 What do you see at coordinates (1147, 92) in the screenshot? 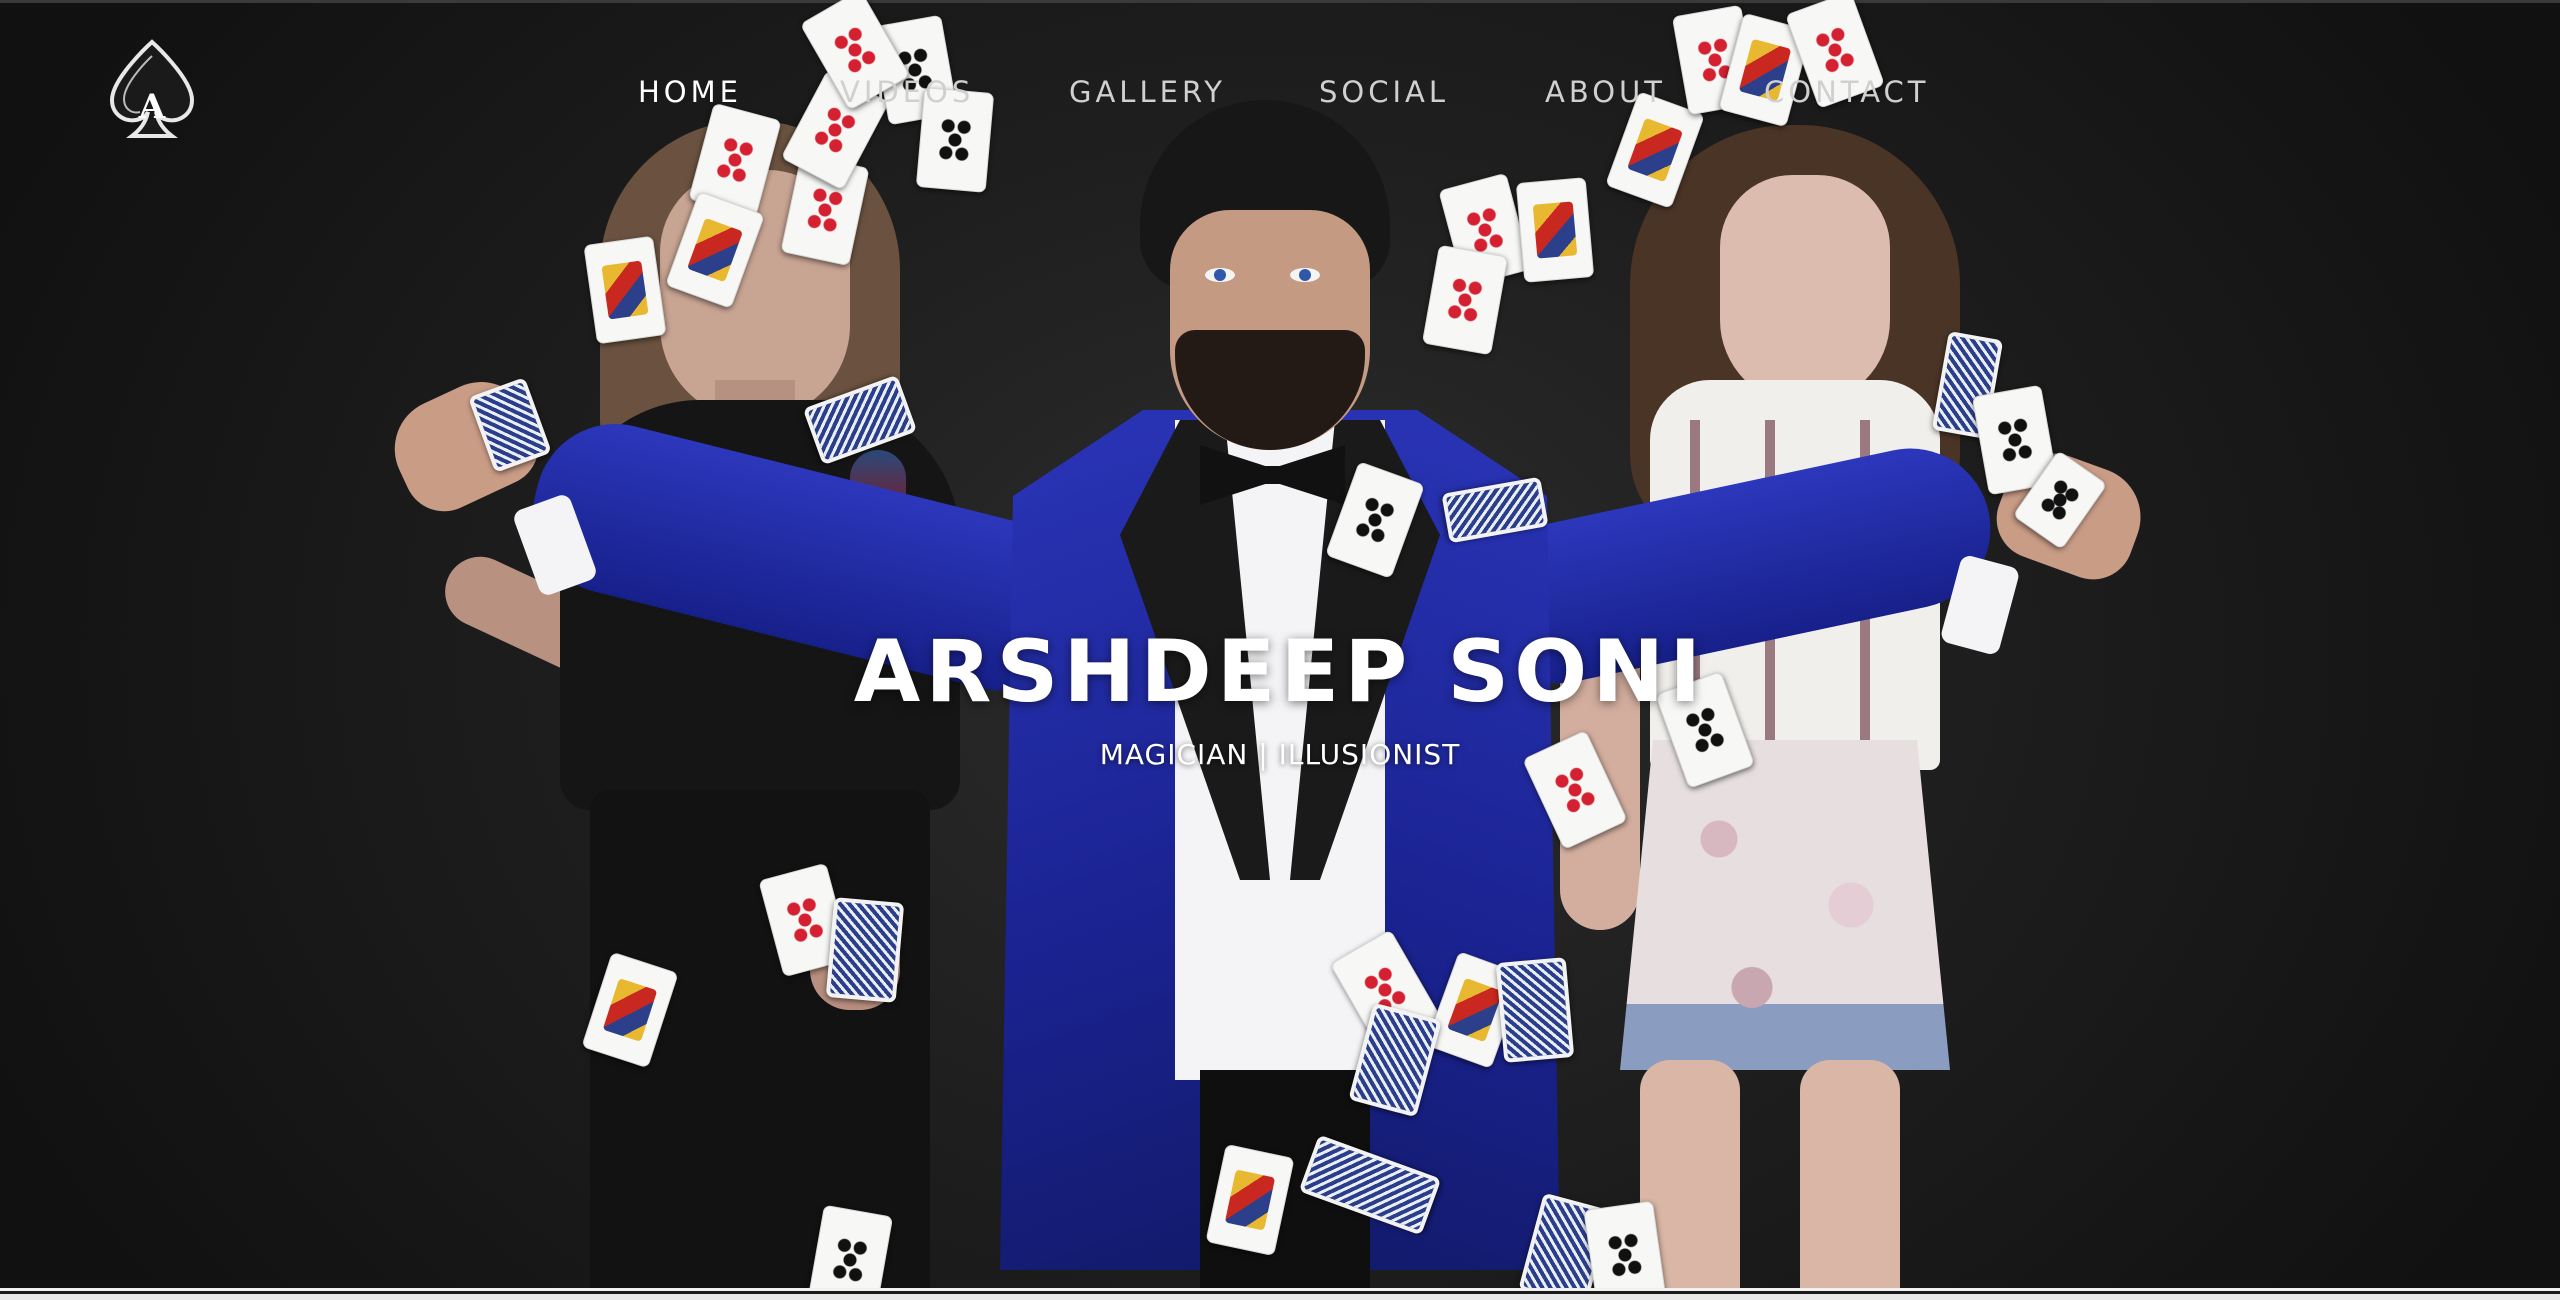
I see `nav-gallery: GALLERY` at bounding box center [1147, 92].